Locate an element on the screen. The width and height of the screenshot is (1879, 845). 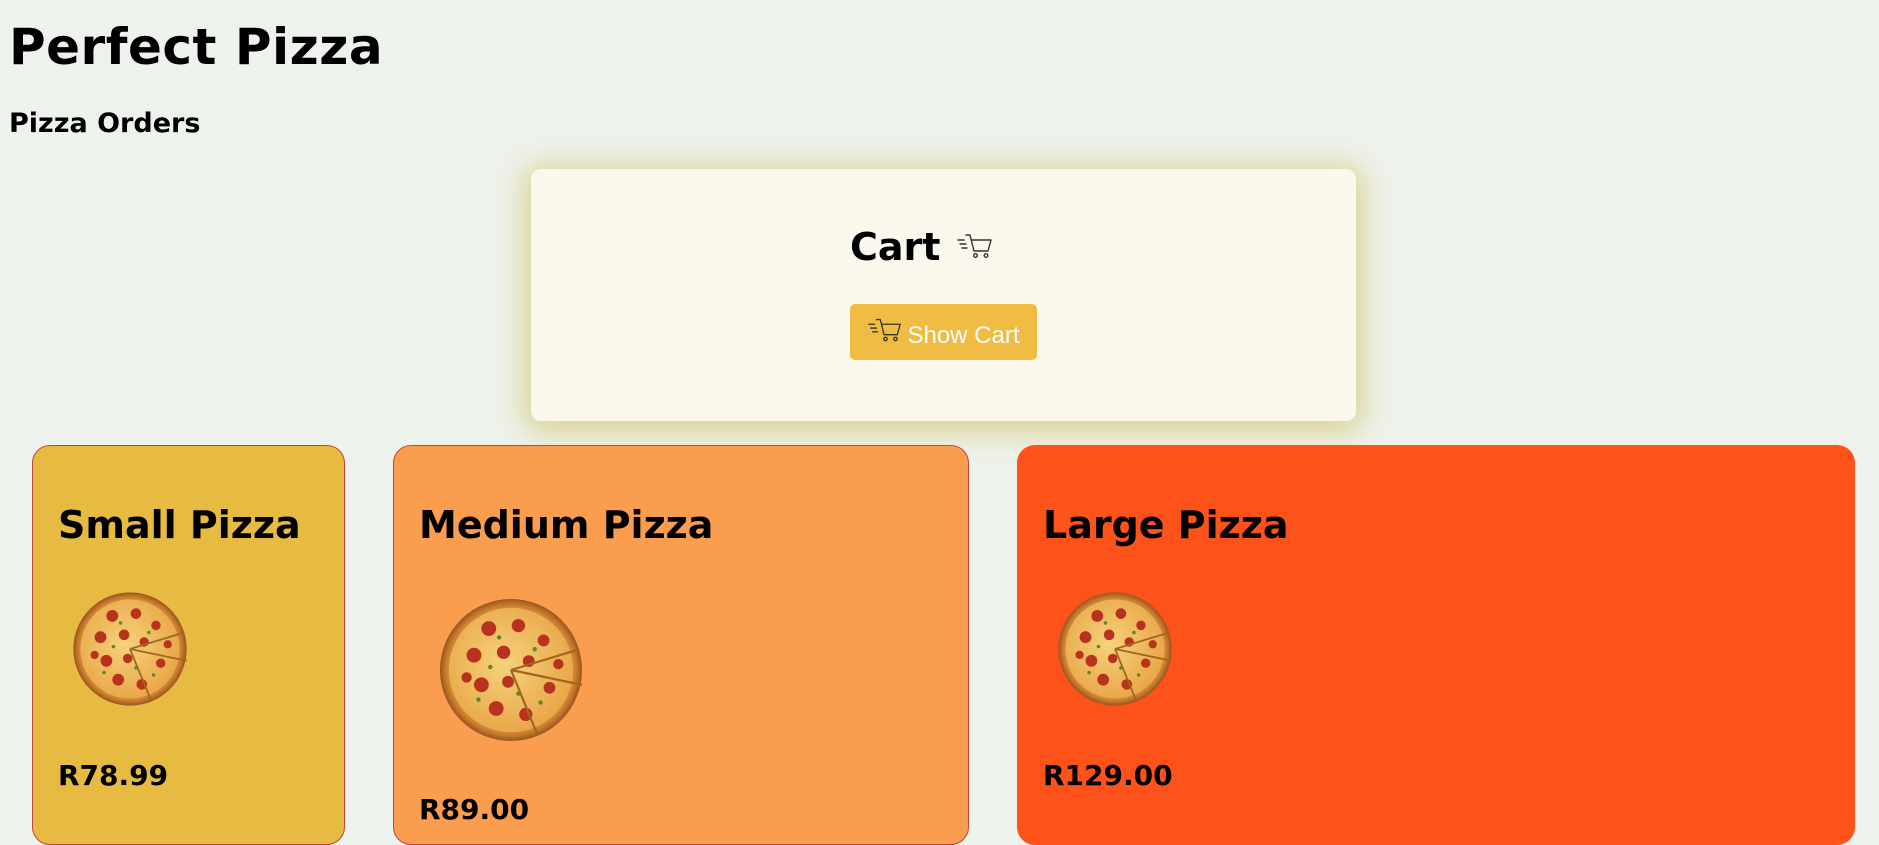
pizza-card-small: Small Pizza R78.99 is located at coordinates (188, 645).